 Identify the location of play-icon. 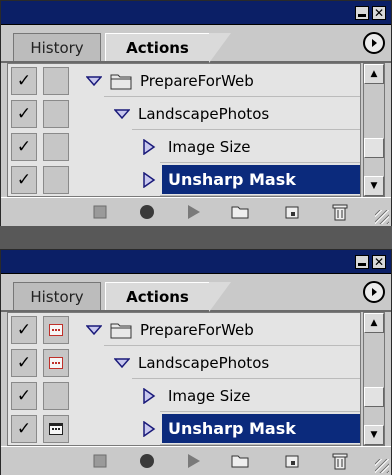
(194, 461).